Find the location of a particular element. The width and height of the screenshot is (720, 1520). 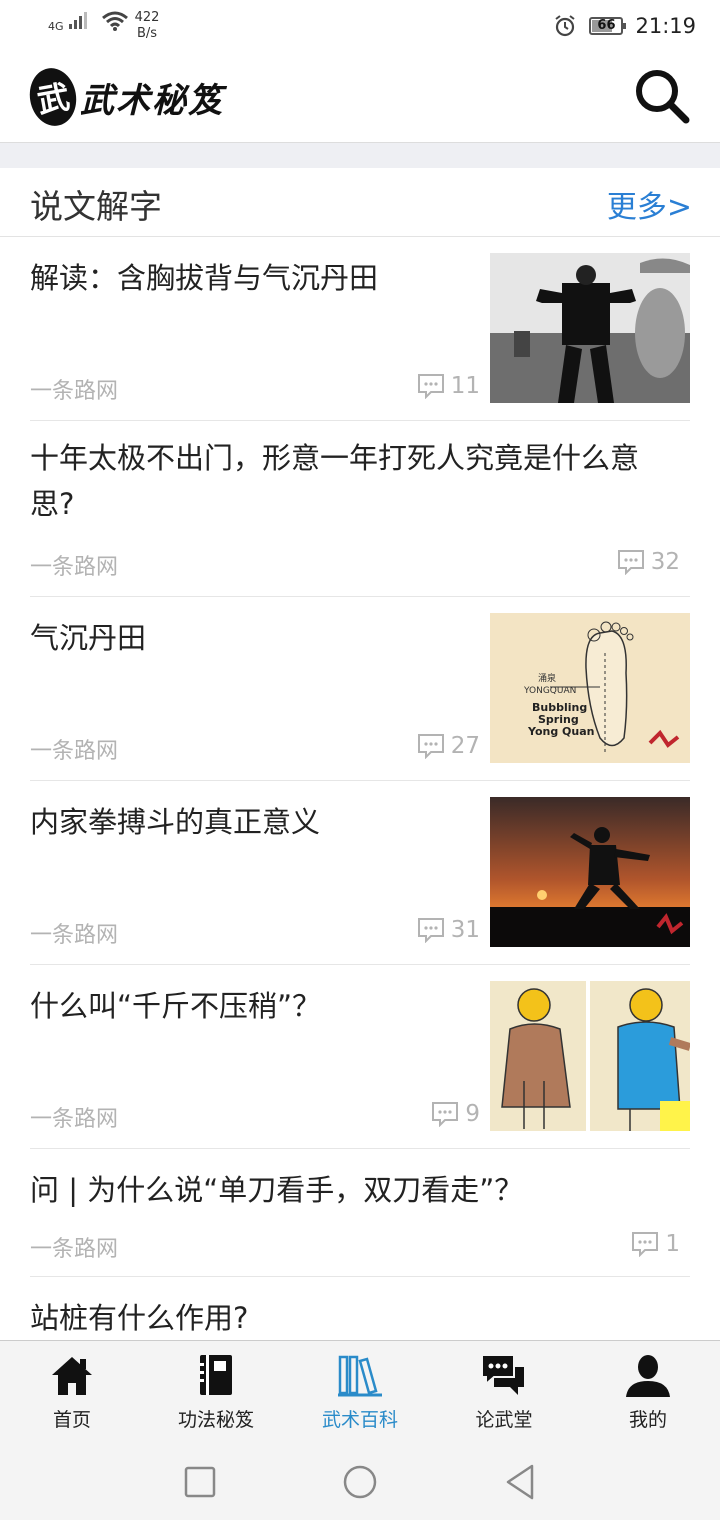

bottom-tab-bar: 首页 功法秘笈 武术百科 论武堂 我的 is located at coordinates (360, 1390).